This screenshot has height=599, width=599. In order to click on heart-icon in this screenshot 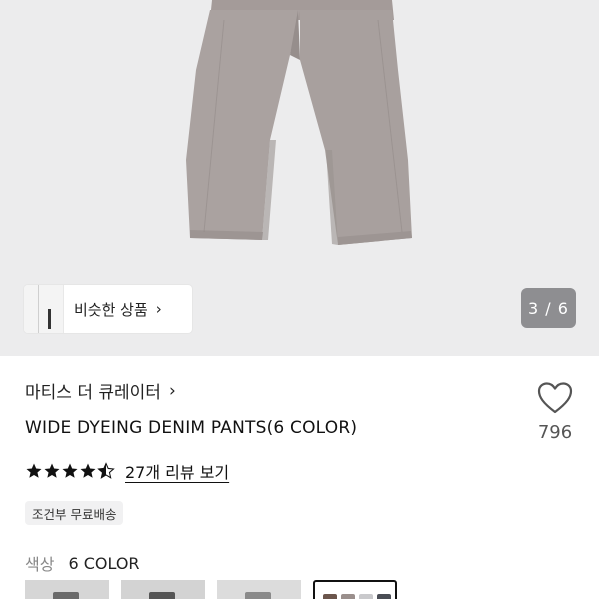, I will do `click(555, 398)`.